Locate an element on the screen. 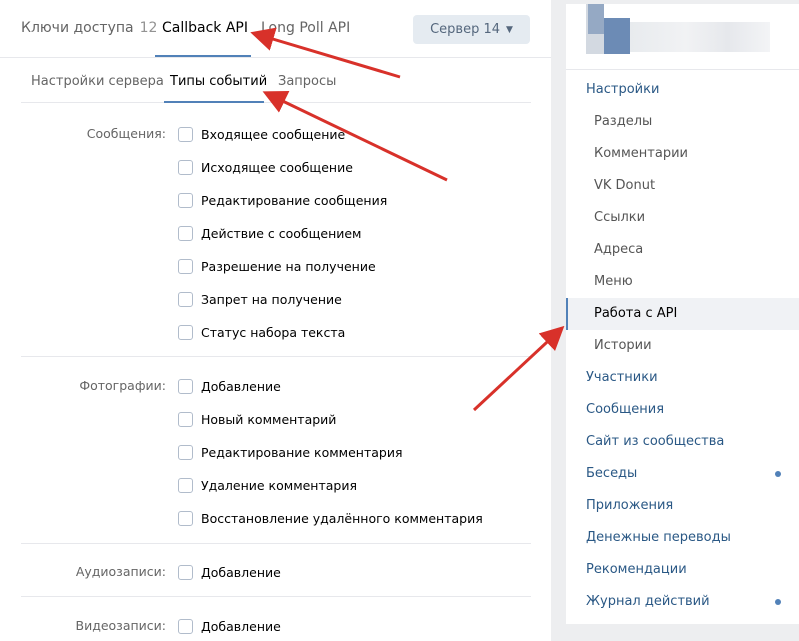 This screenshot has height=641, width=799. checkbox-label: Восстановление удалённого комментария is located at coordinates (342, 518).